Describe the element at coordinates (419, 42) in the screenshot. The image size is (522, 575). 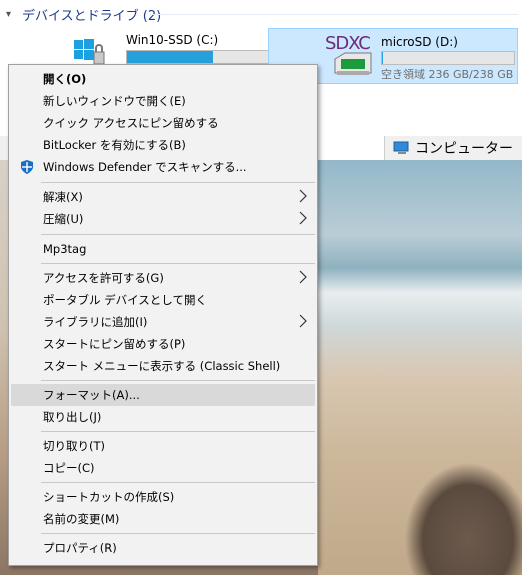
I see `drive-d-name: microSD (D:)` at that location.